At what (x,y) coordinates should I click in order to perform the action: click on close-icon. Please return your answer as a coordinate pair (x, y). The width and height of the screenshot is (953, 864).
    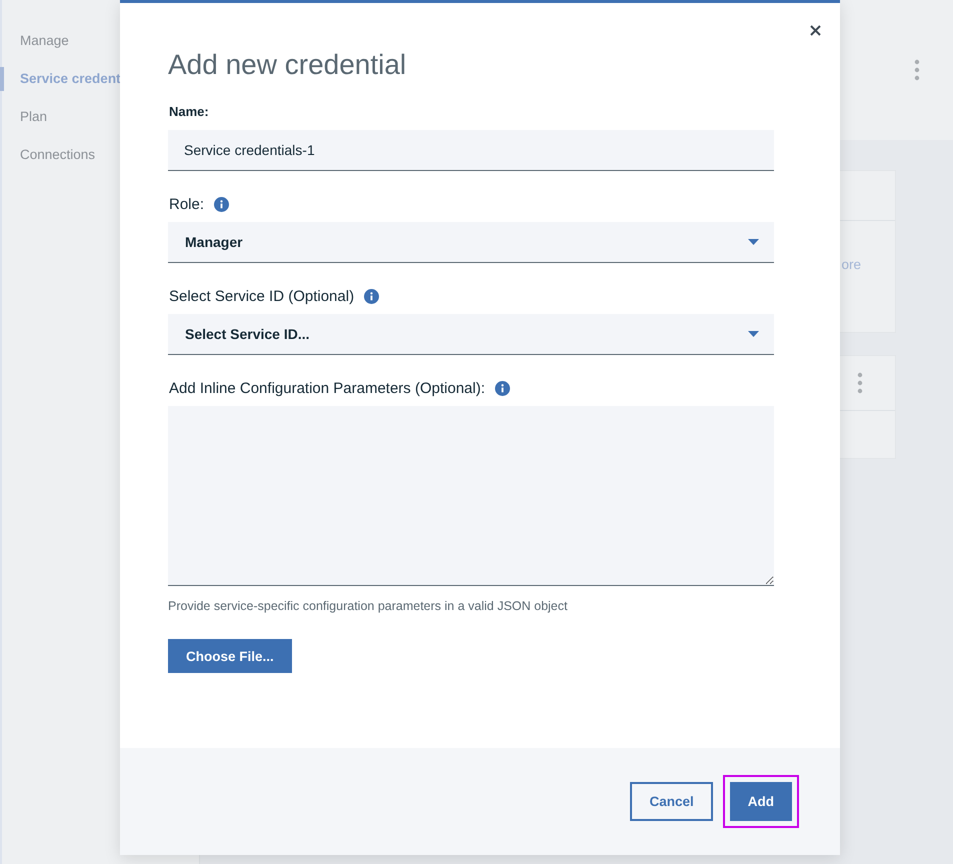
    Looking at the image, I should click on (815, 30).